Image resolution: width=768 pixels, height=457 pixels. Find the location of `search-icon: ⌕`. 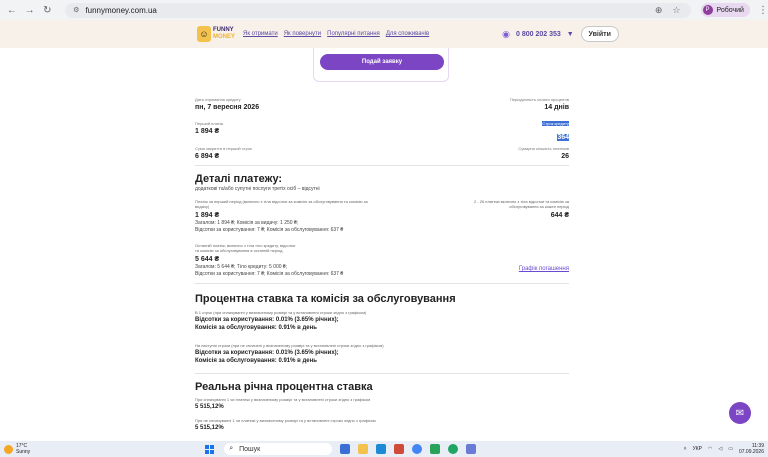

search-icon: ⌕ is located at coordinates (231, 448).